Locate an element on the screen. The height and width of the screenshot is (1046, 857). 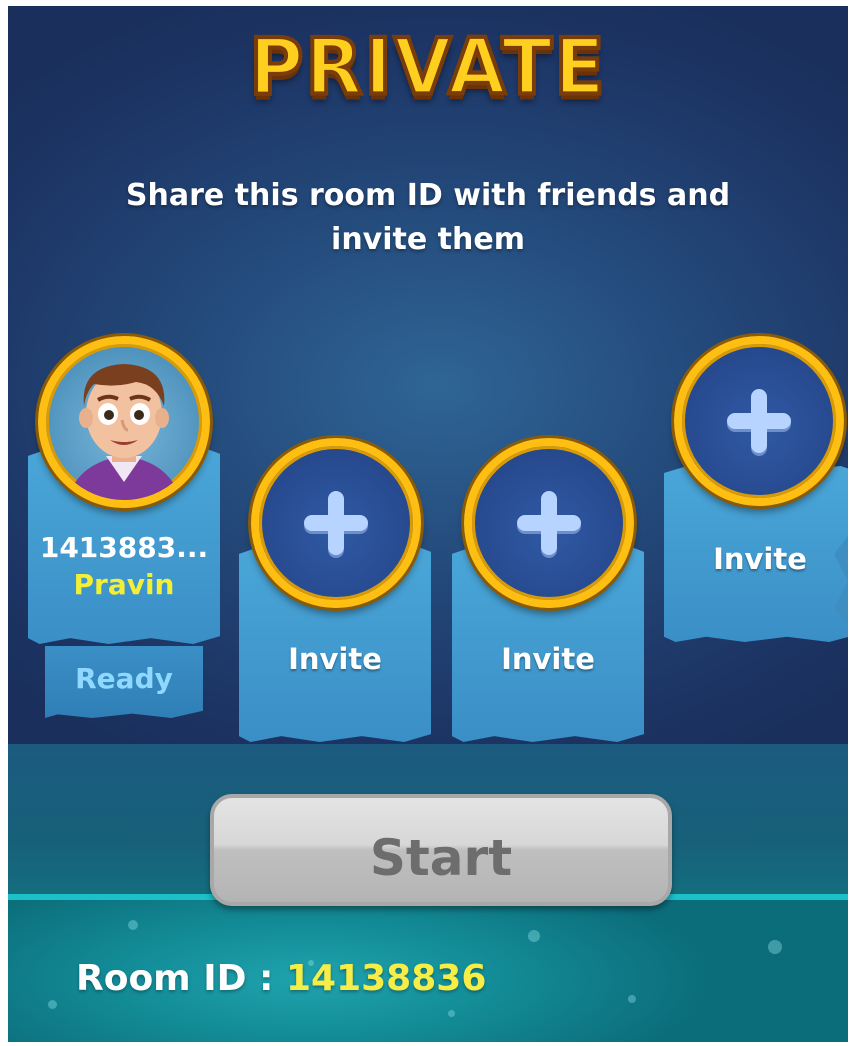
room-id-label: Room ID : is located at coordinates (175, 978).